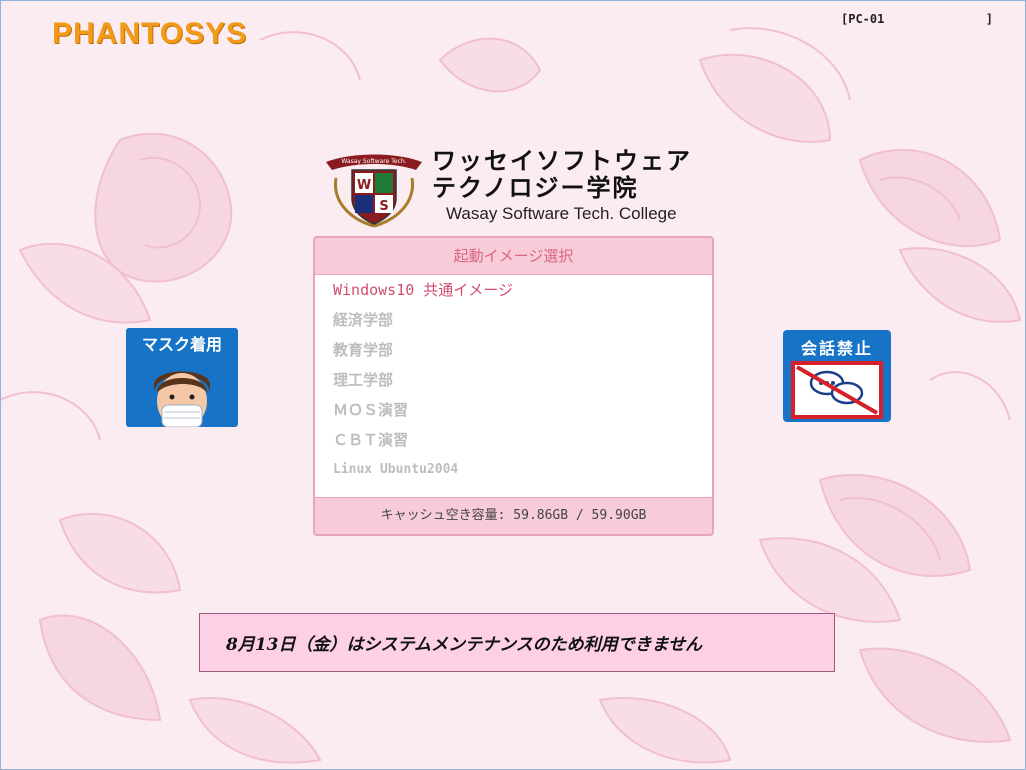 This screenshot has height=770, width=1026. What do you see at coordinates (464, 645) in the screenshot?
I see `maintenance-notice-text: 8月13日（金）はシステムメンテナンスのため利用できません` at bounding box center [464, 645].